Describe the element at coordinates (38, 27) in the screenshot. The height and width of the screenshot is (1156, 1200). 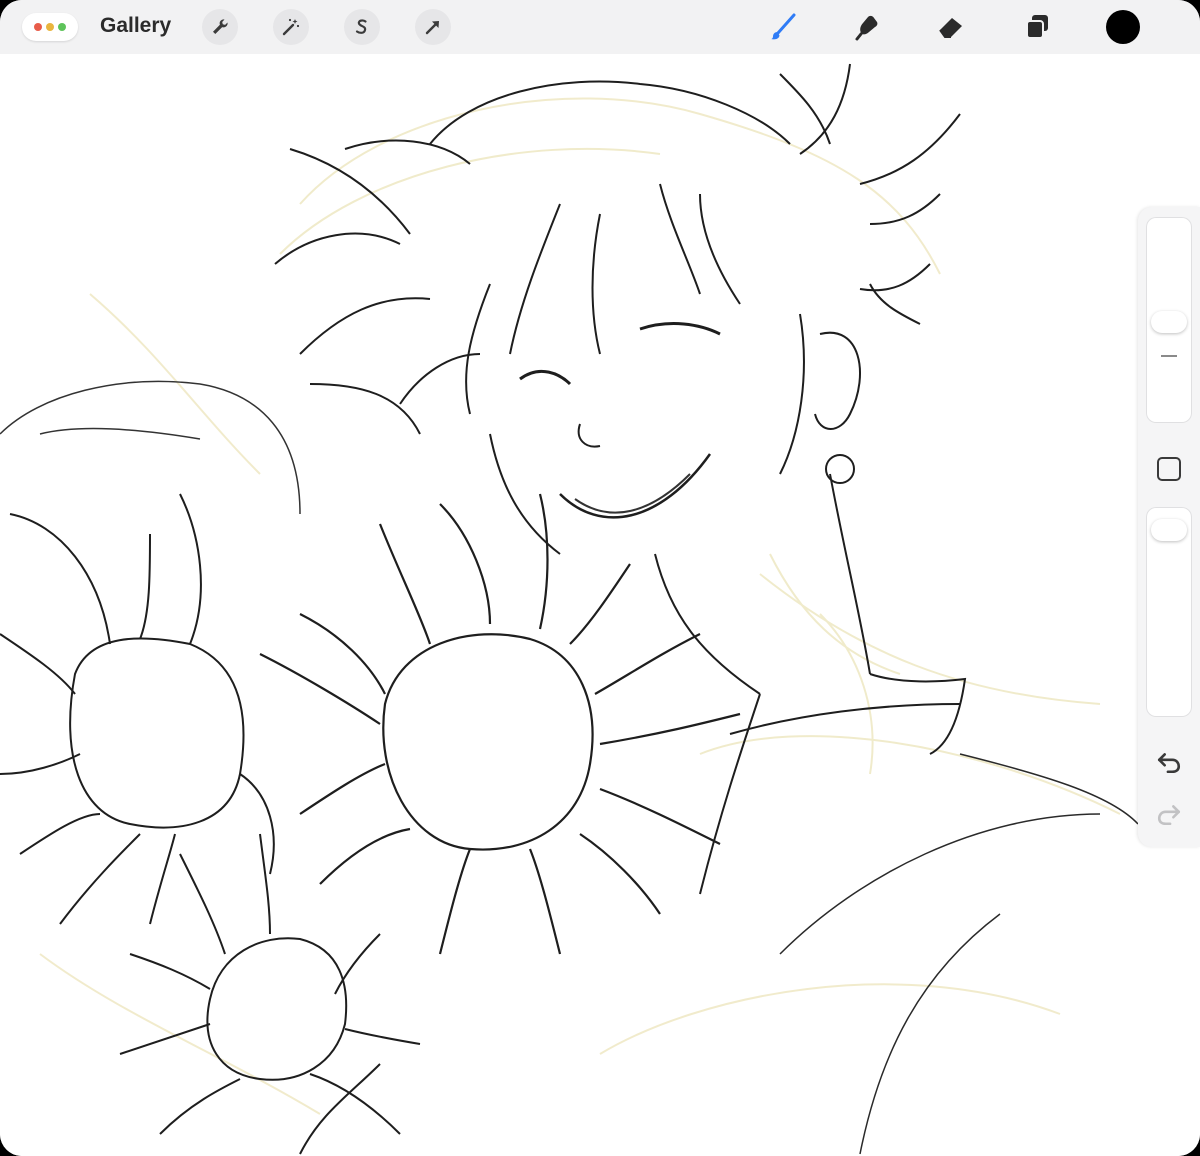
I see `red-dot-icon` at that location.